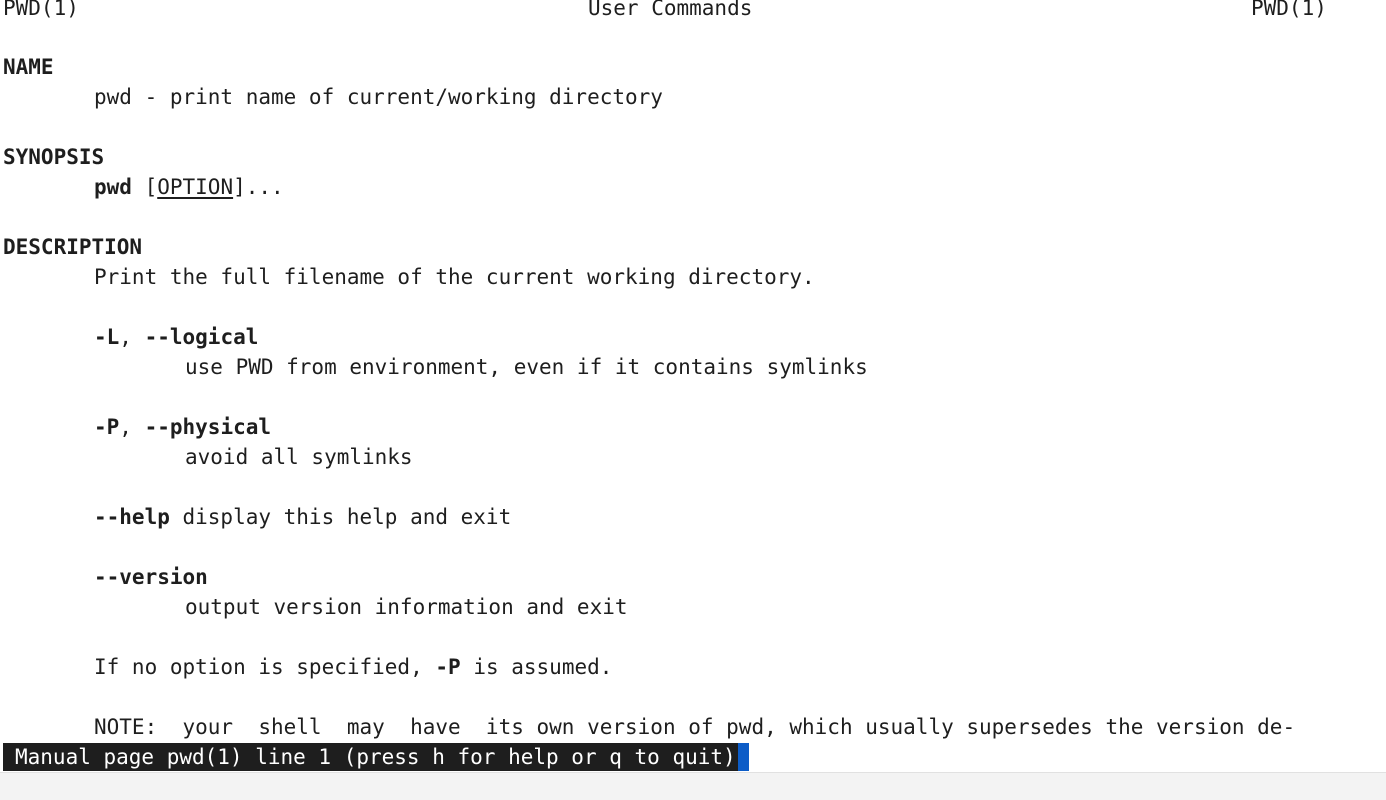  What do you see at coordinates (176, 337) in the screenshot?
I see `option-logical: -L, --logical` at bounding box center [176, 337].